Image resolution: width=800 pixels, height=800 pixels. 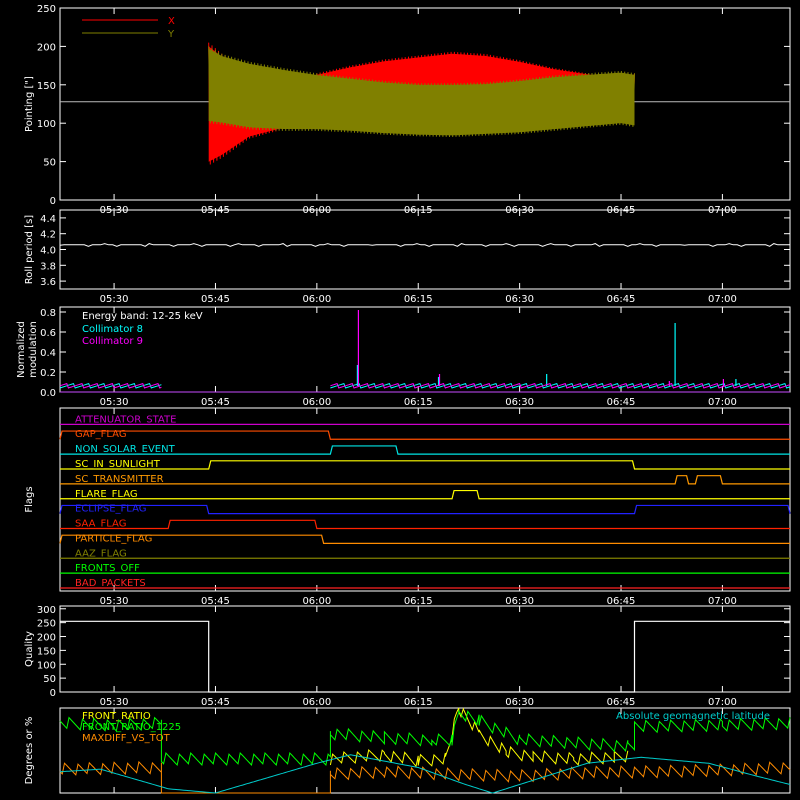 What do you see at coordinates (113, 538) in the screenshot?
I see `flag-label: PARTICLE_FLAG` at bounding box center [113, 538].